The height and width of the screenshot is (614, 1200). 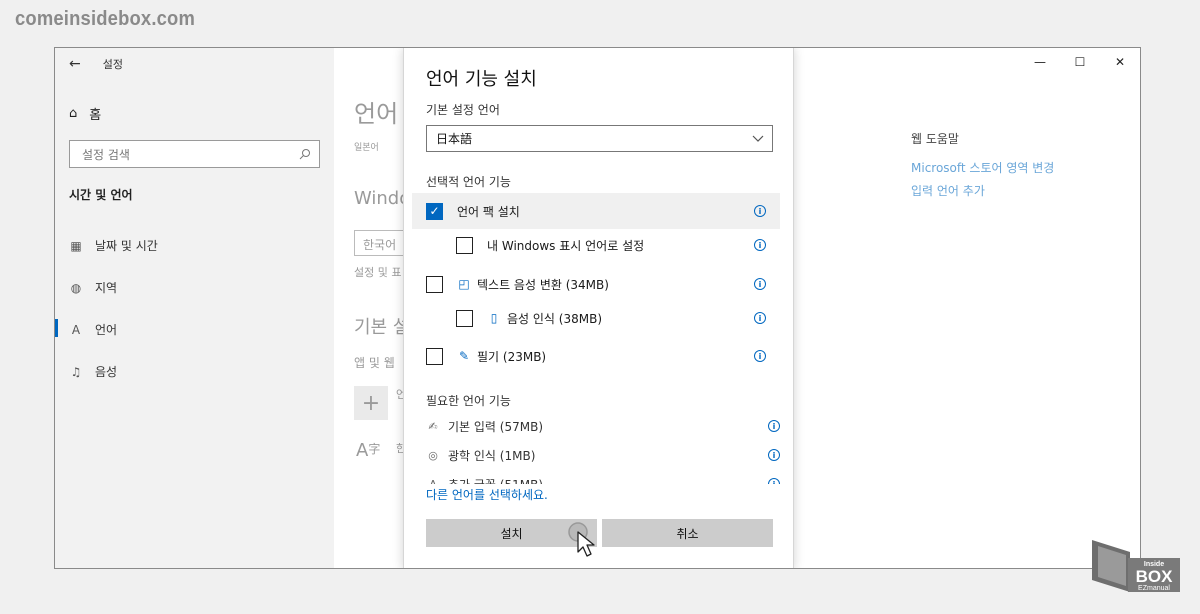 I want to click on feature-label: 텍스트 음성 변환 (34MB), so click(x=543, y=284).